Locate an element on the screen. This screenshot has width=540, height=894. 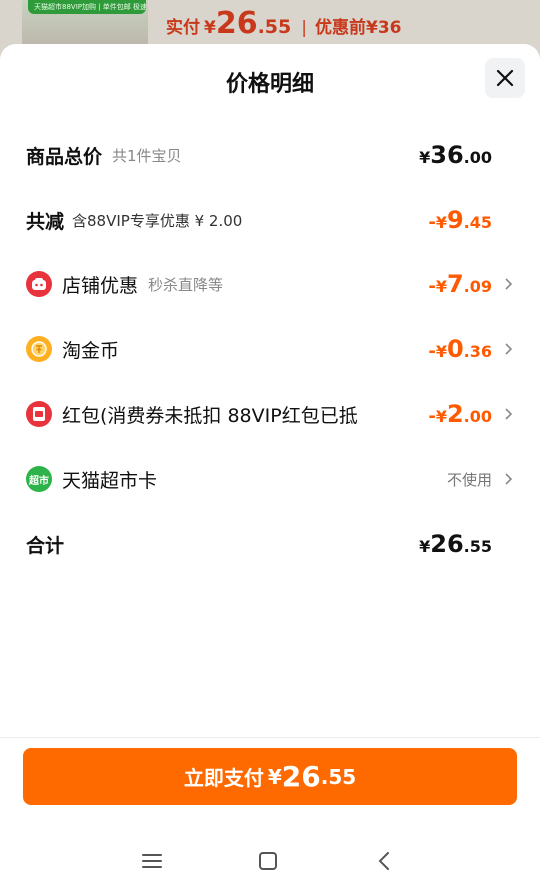
promo-banner: 天猫超市88VIP加购 | 单件包邮 极速送达 is located at coordinates (87, 7).